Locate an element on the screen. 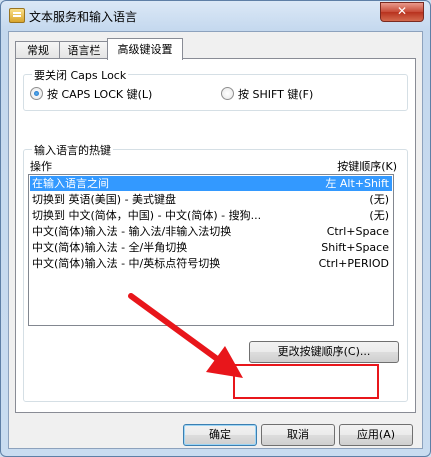  annotation-arrow-icon is located at coordinates (185, 335).